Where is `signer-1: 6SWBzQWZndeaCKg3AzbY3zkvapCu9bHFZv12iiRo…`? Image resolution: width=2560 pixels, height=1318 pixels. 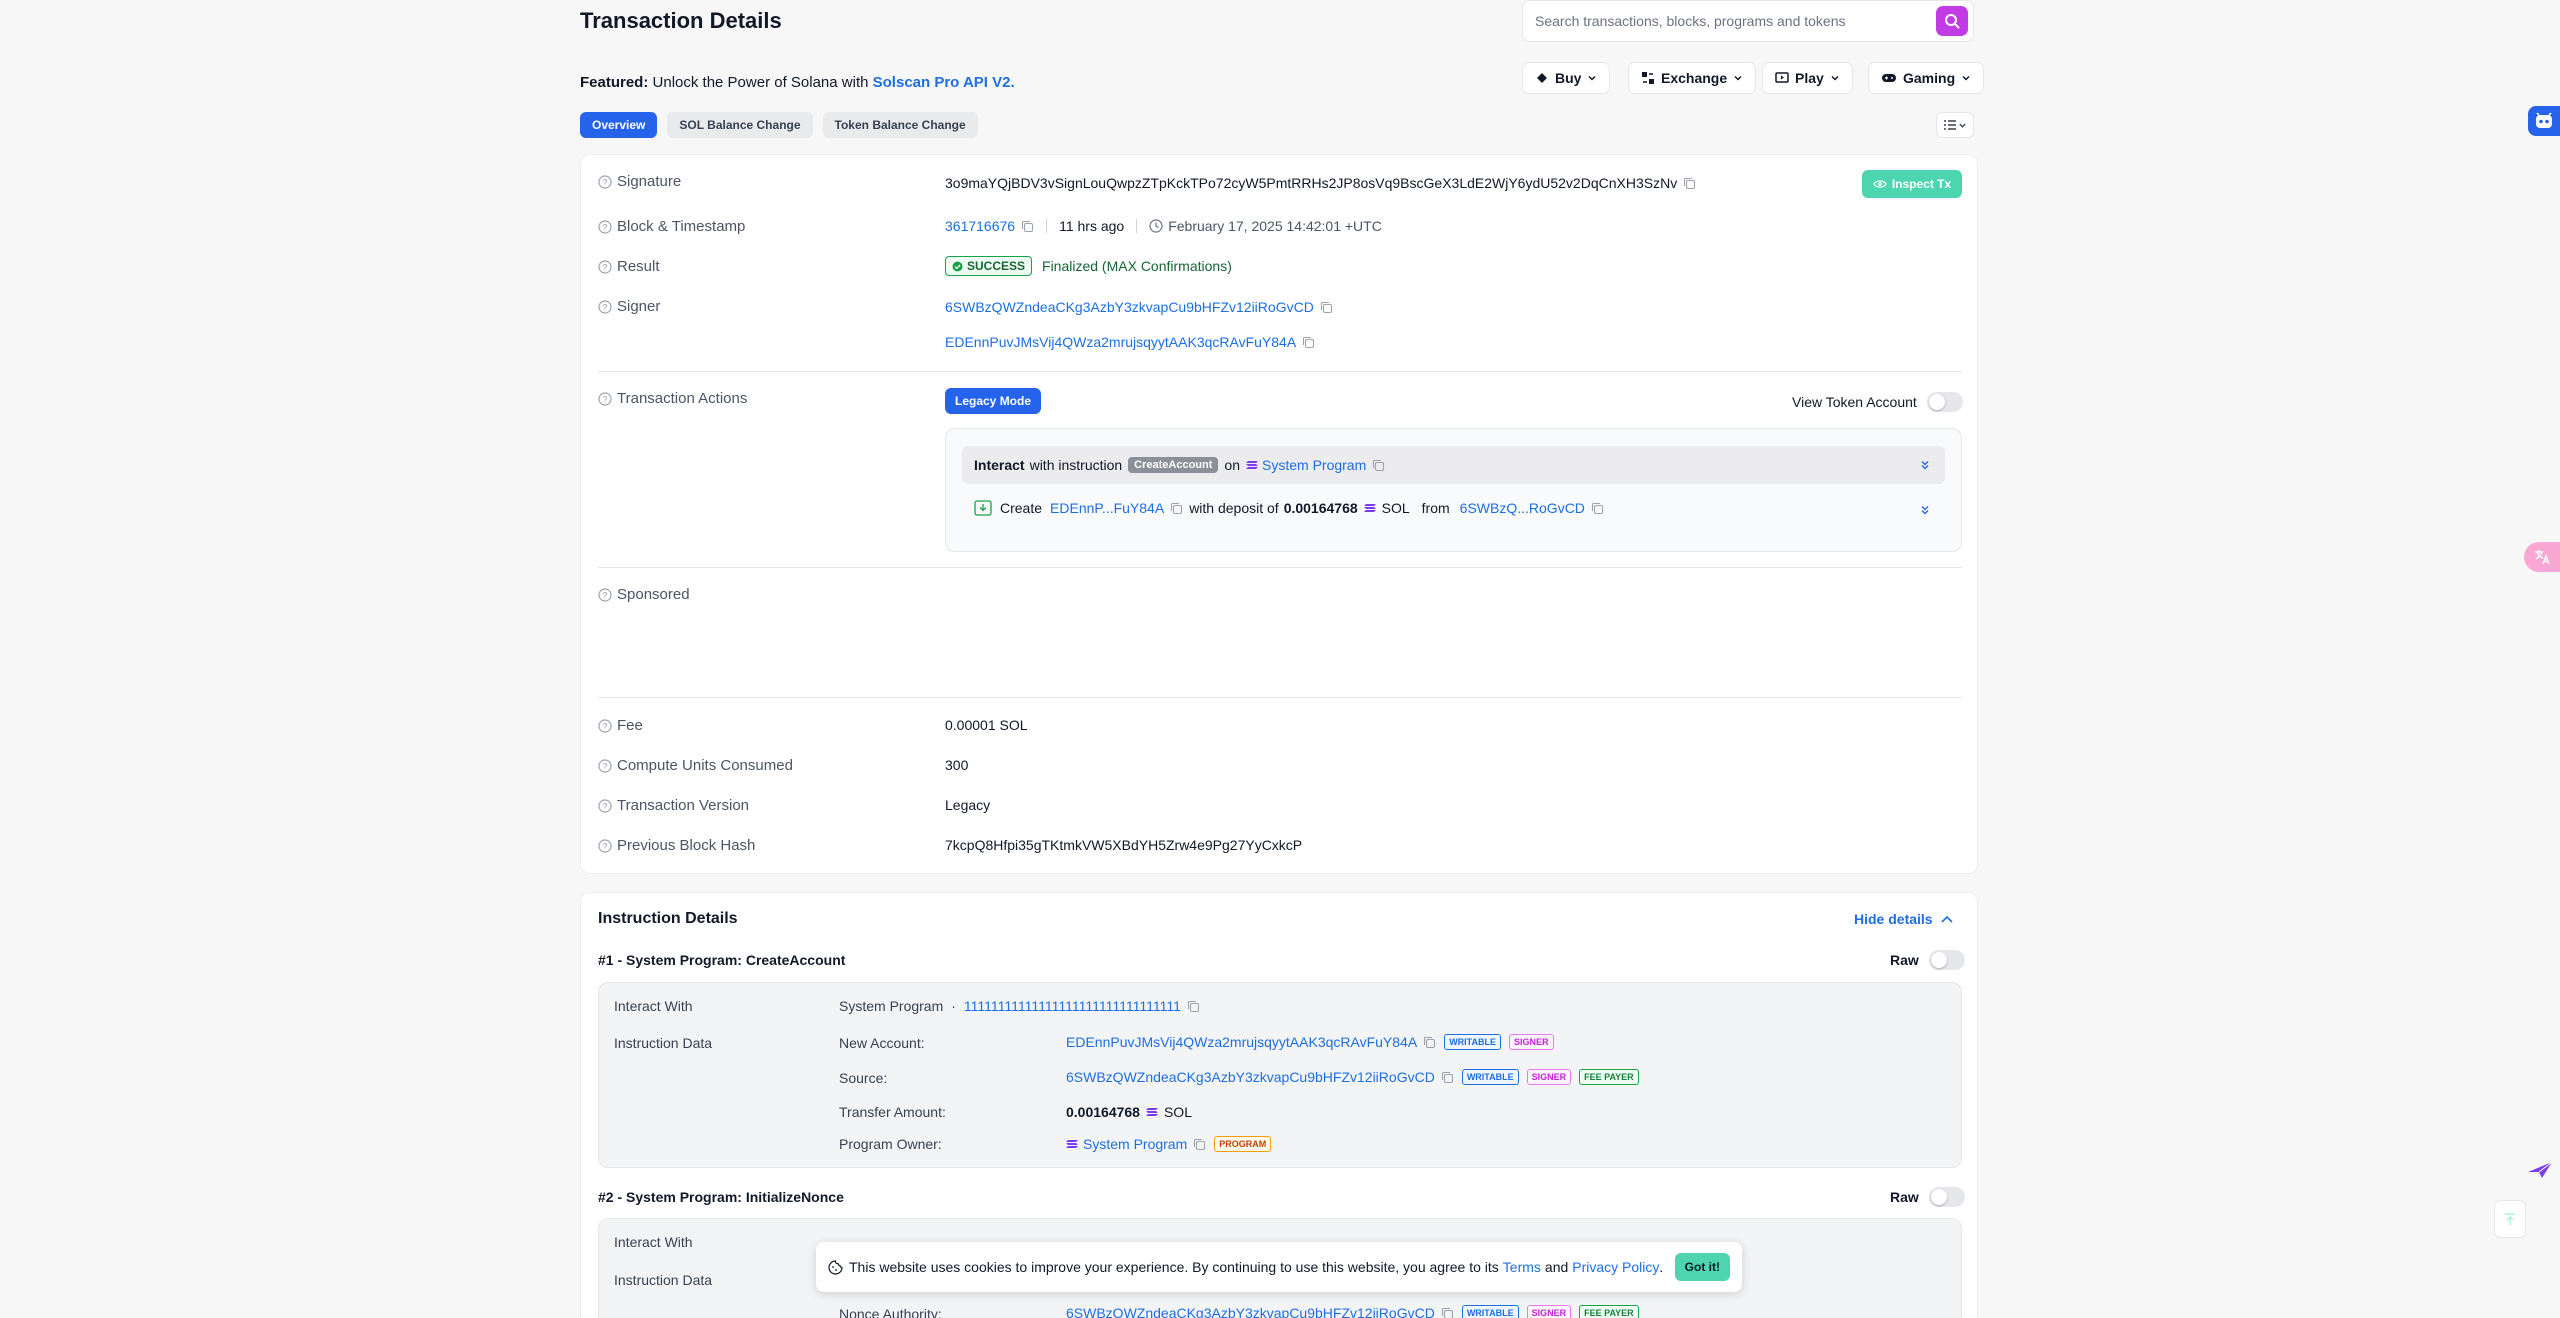
signer-1: 6SWBzQWZndeaCKg3AzbY3zkvapCu9bHFZv12iiRo… is located at coordinates (1139, 307).